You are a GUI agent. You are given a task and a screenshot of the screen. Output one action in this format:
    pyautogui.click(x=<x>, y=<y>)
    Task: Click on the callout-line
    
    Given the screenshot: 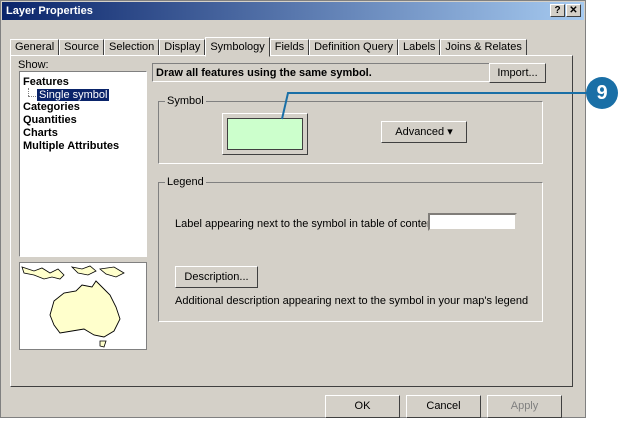 What is the action you would take?
    pyautogui.click(x=434, y=106)
    